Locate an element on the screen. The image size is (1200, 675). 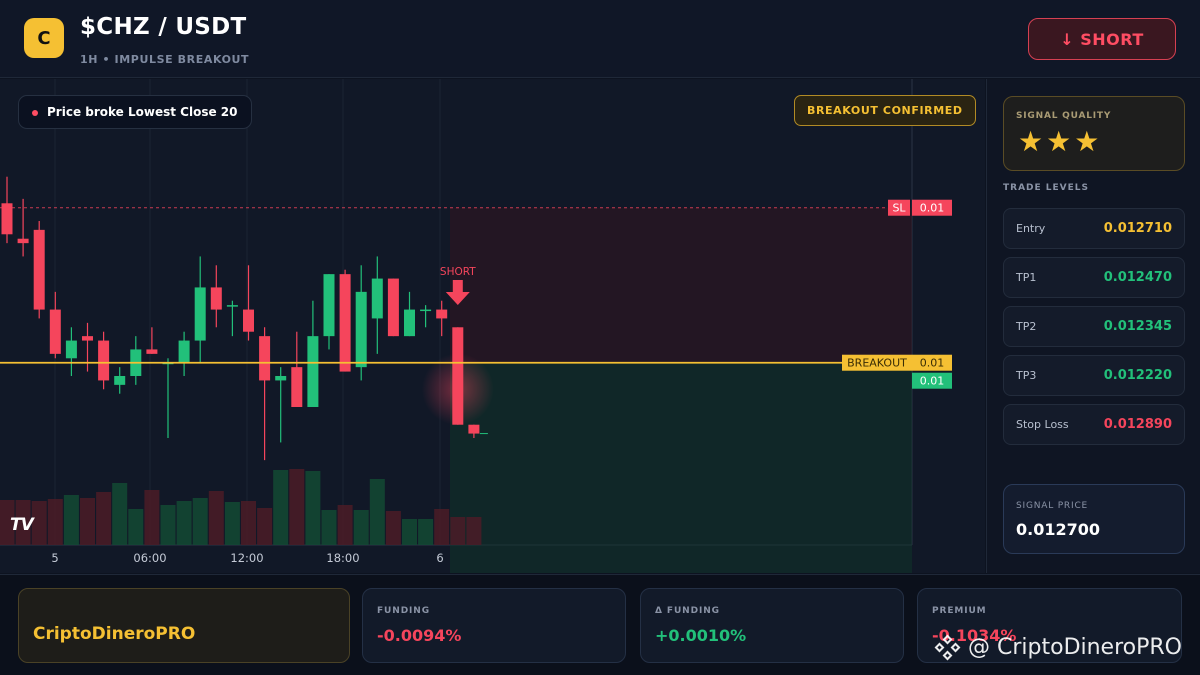
level-row-tp1: TP1 0.012470 is located at coordinates (1094, 277).